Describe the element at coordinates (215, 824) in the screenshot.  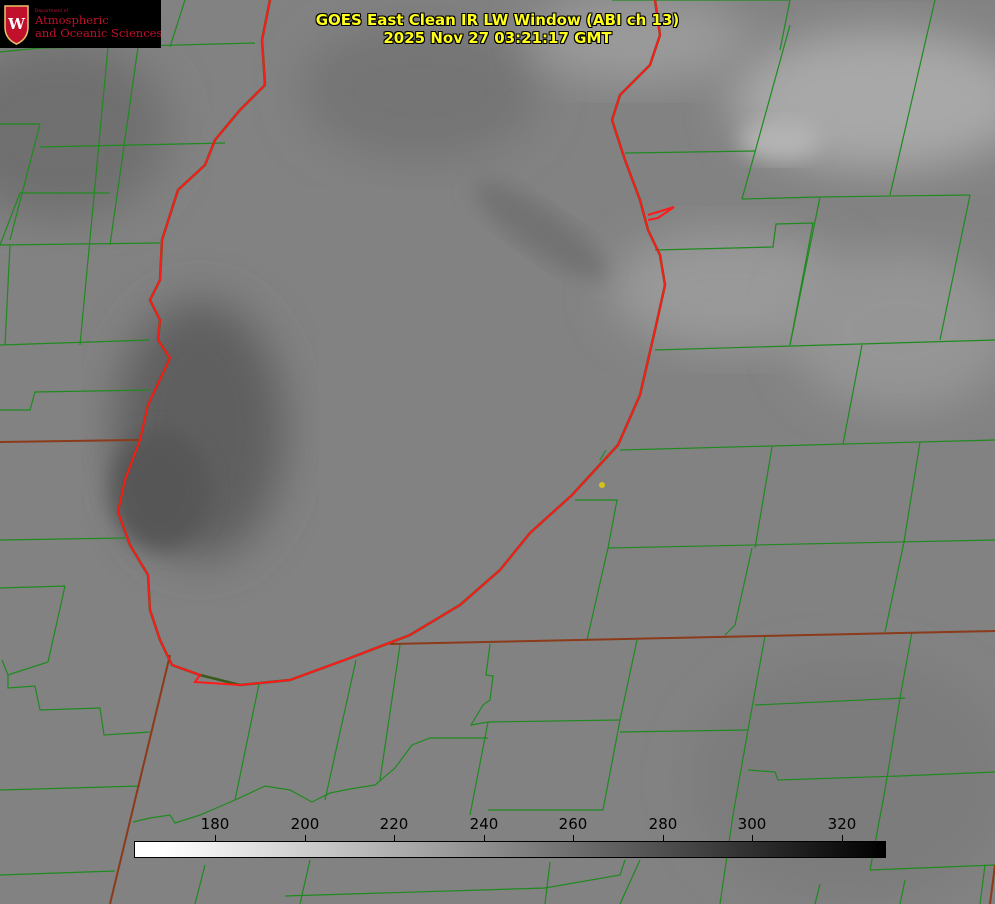
I see `colorbar-tick-label: 180` at that location.